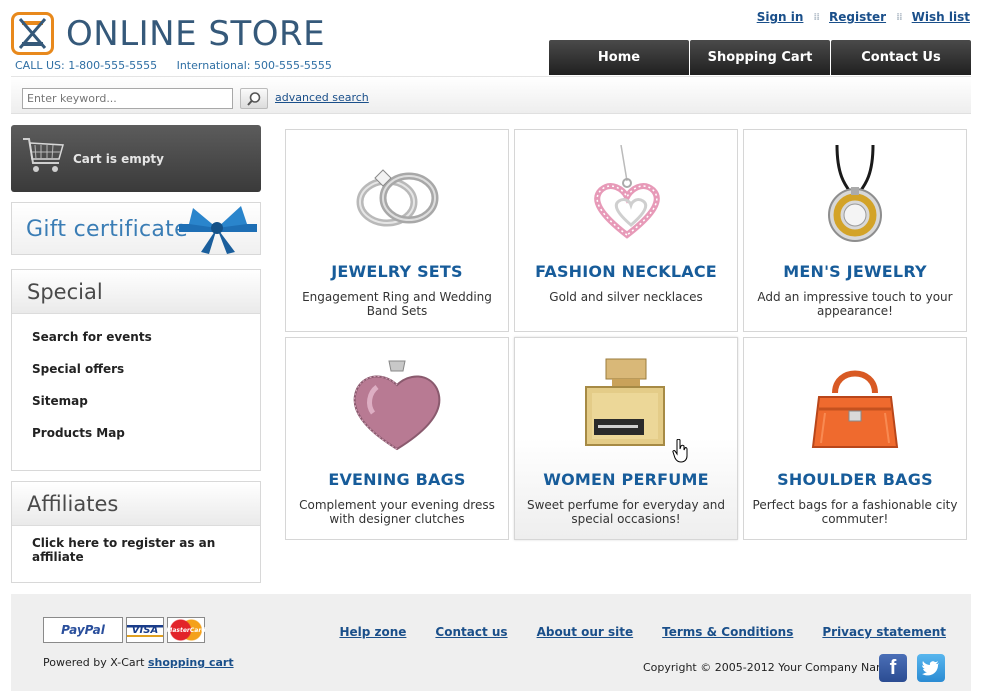 The height and width of the screenshot is (691, 982). What do you see at coordinates (254, 65) in the screenshot?
I see `international-phone: International: 500-555-5555` at bounding box center [254, 65].